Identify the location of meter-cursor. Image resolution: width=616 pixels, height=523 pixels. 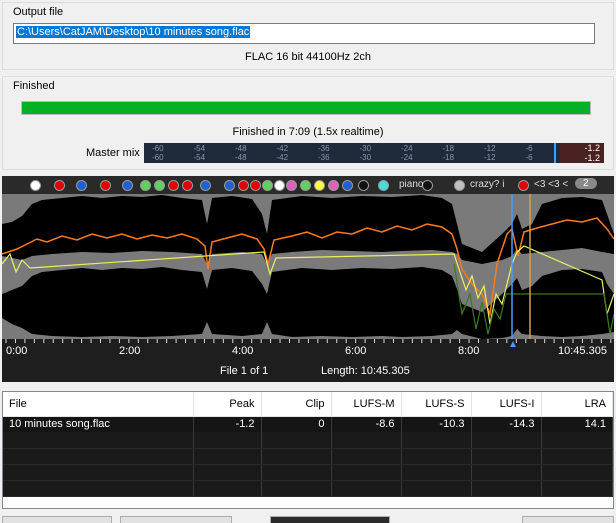
(555, 153).